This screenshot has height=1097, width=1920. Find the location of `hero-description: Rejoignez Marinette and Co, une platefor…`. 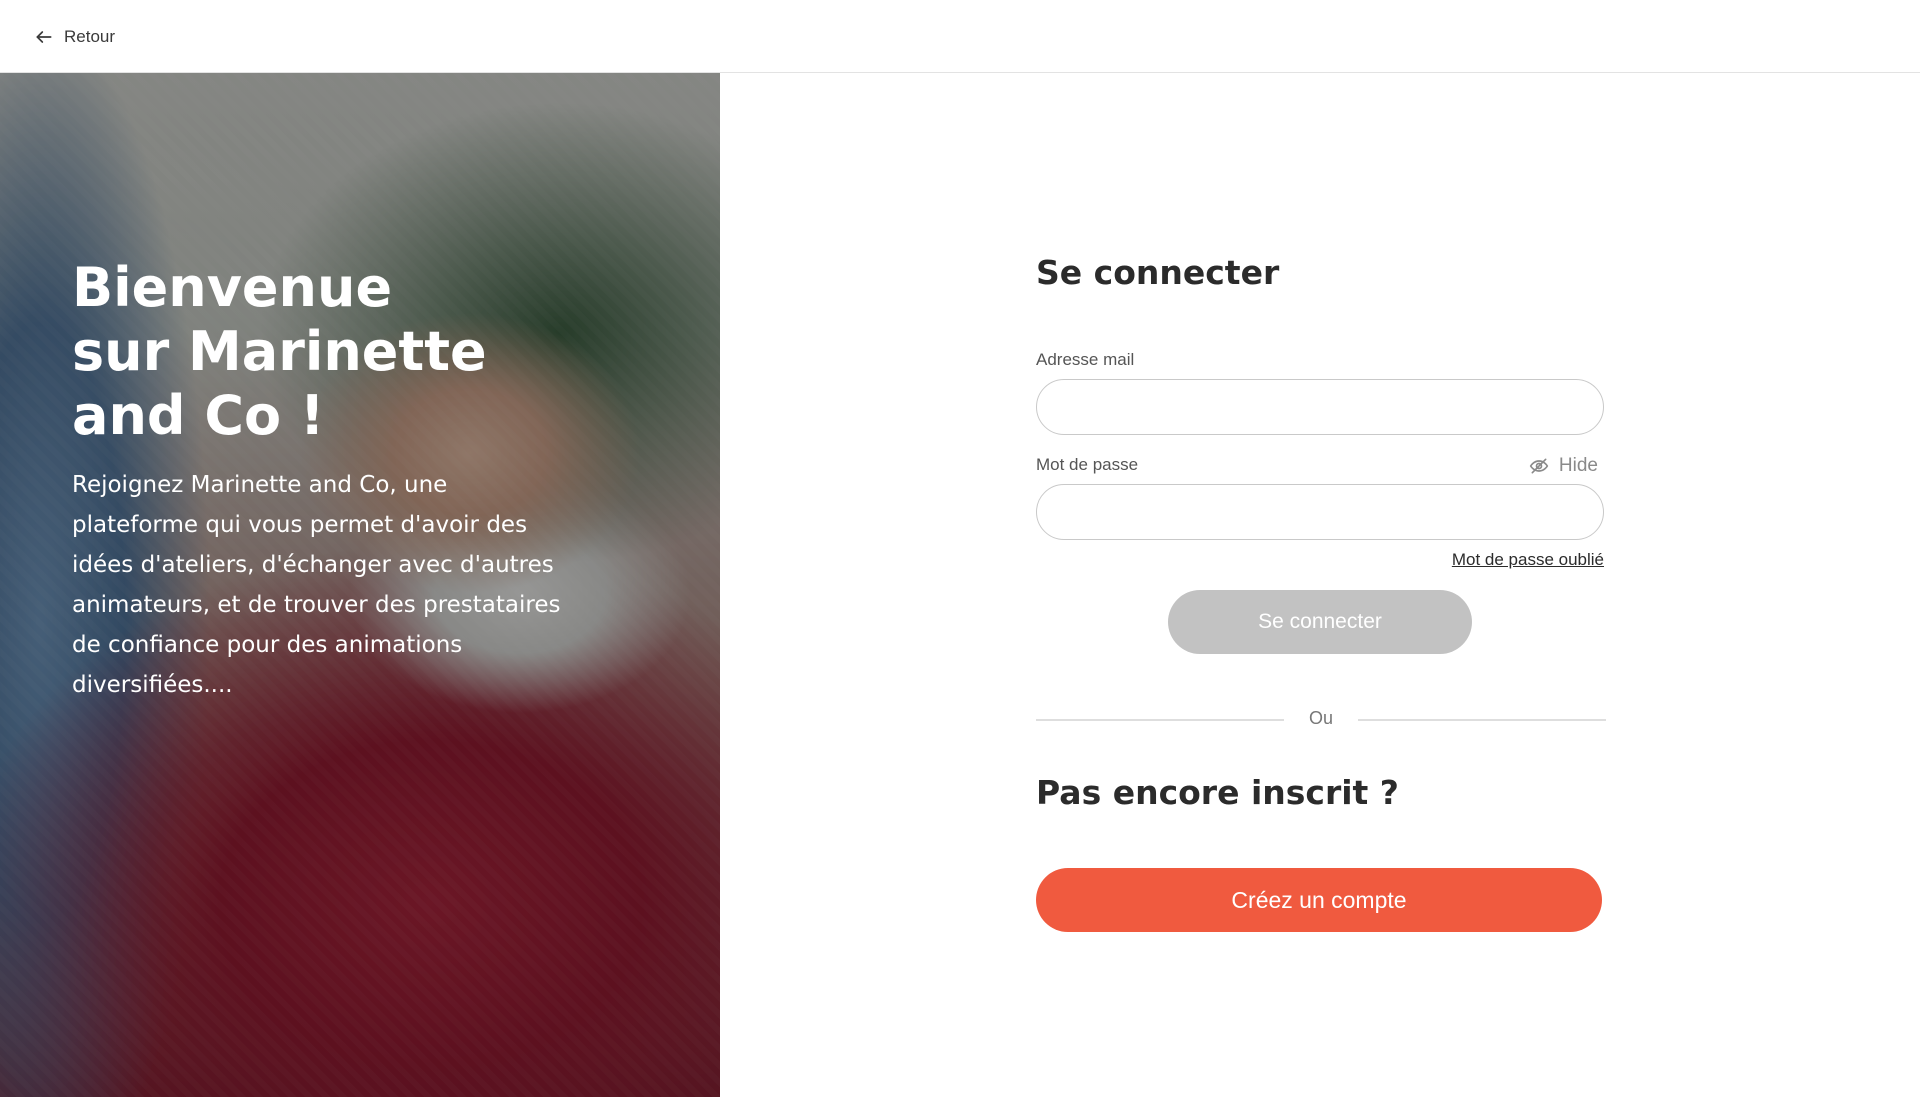

hero-description: Rejoignez Marinette and Co, une platefor… is located at coordinates (316, 585).